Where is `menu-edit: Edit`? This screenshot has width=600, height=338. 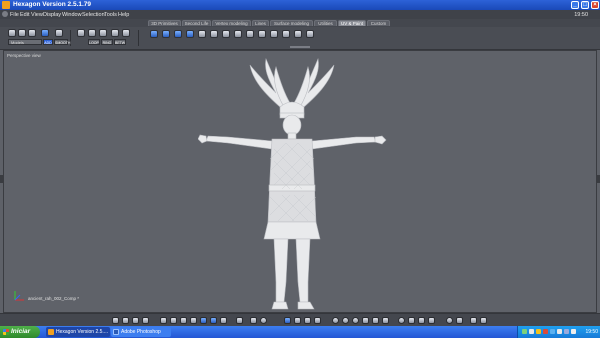
menu-edit: Edit is located at coordinates (24, 15).